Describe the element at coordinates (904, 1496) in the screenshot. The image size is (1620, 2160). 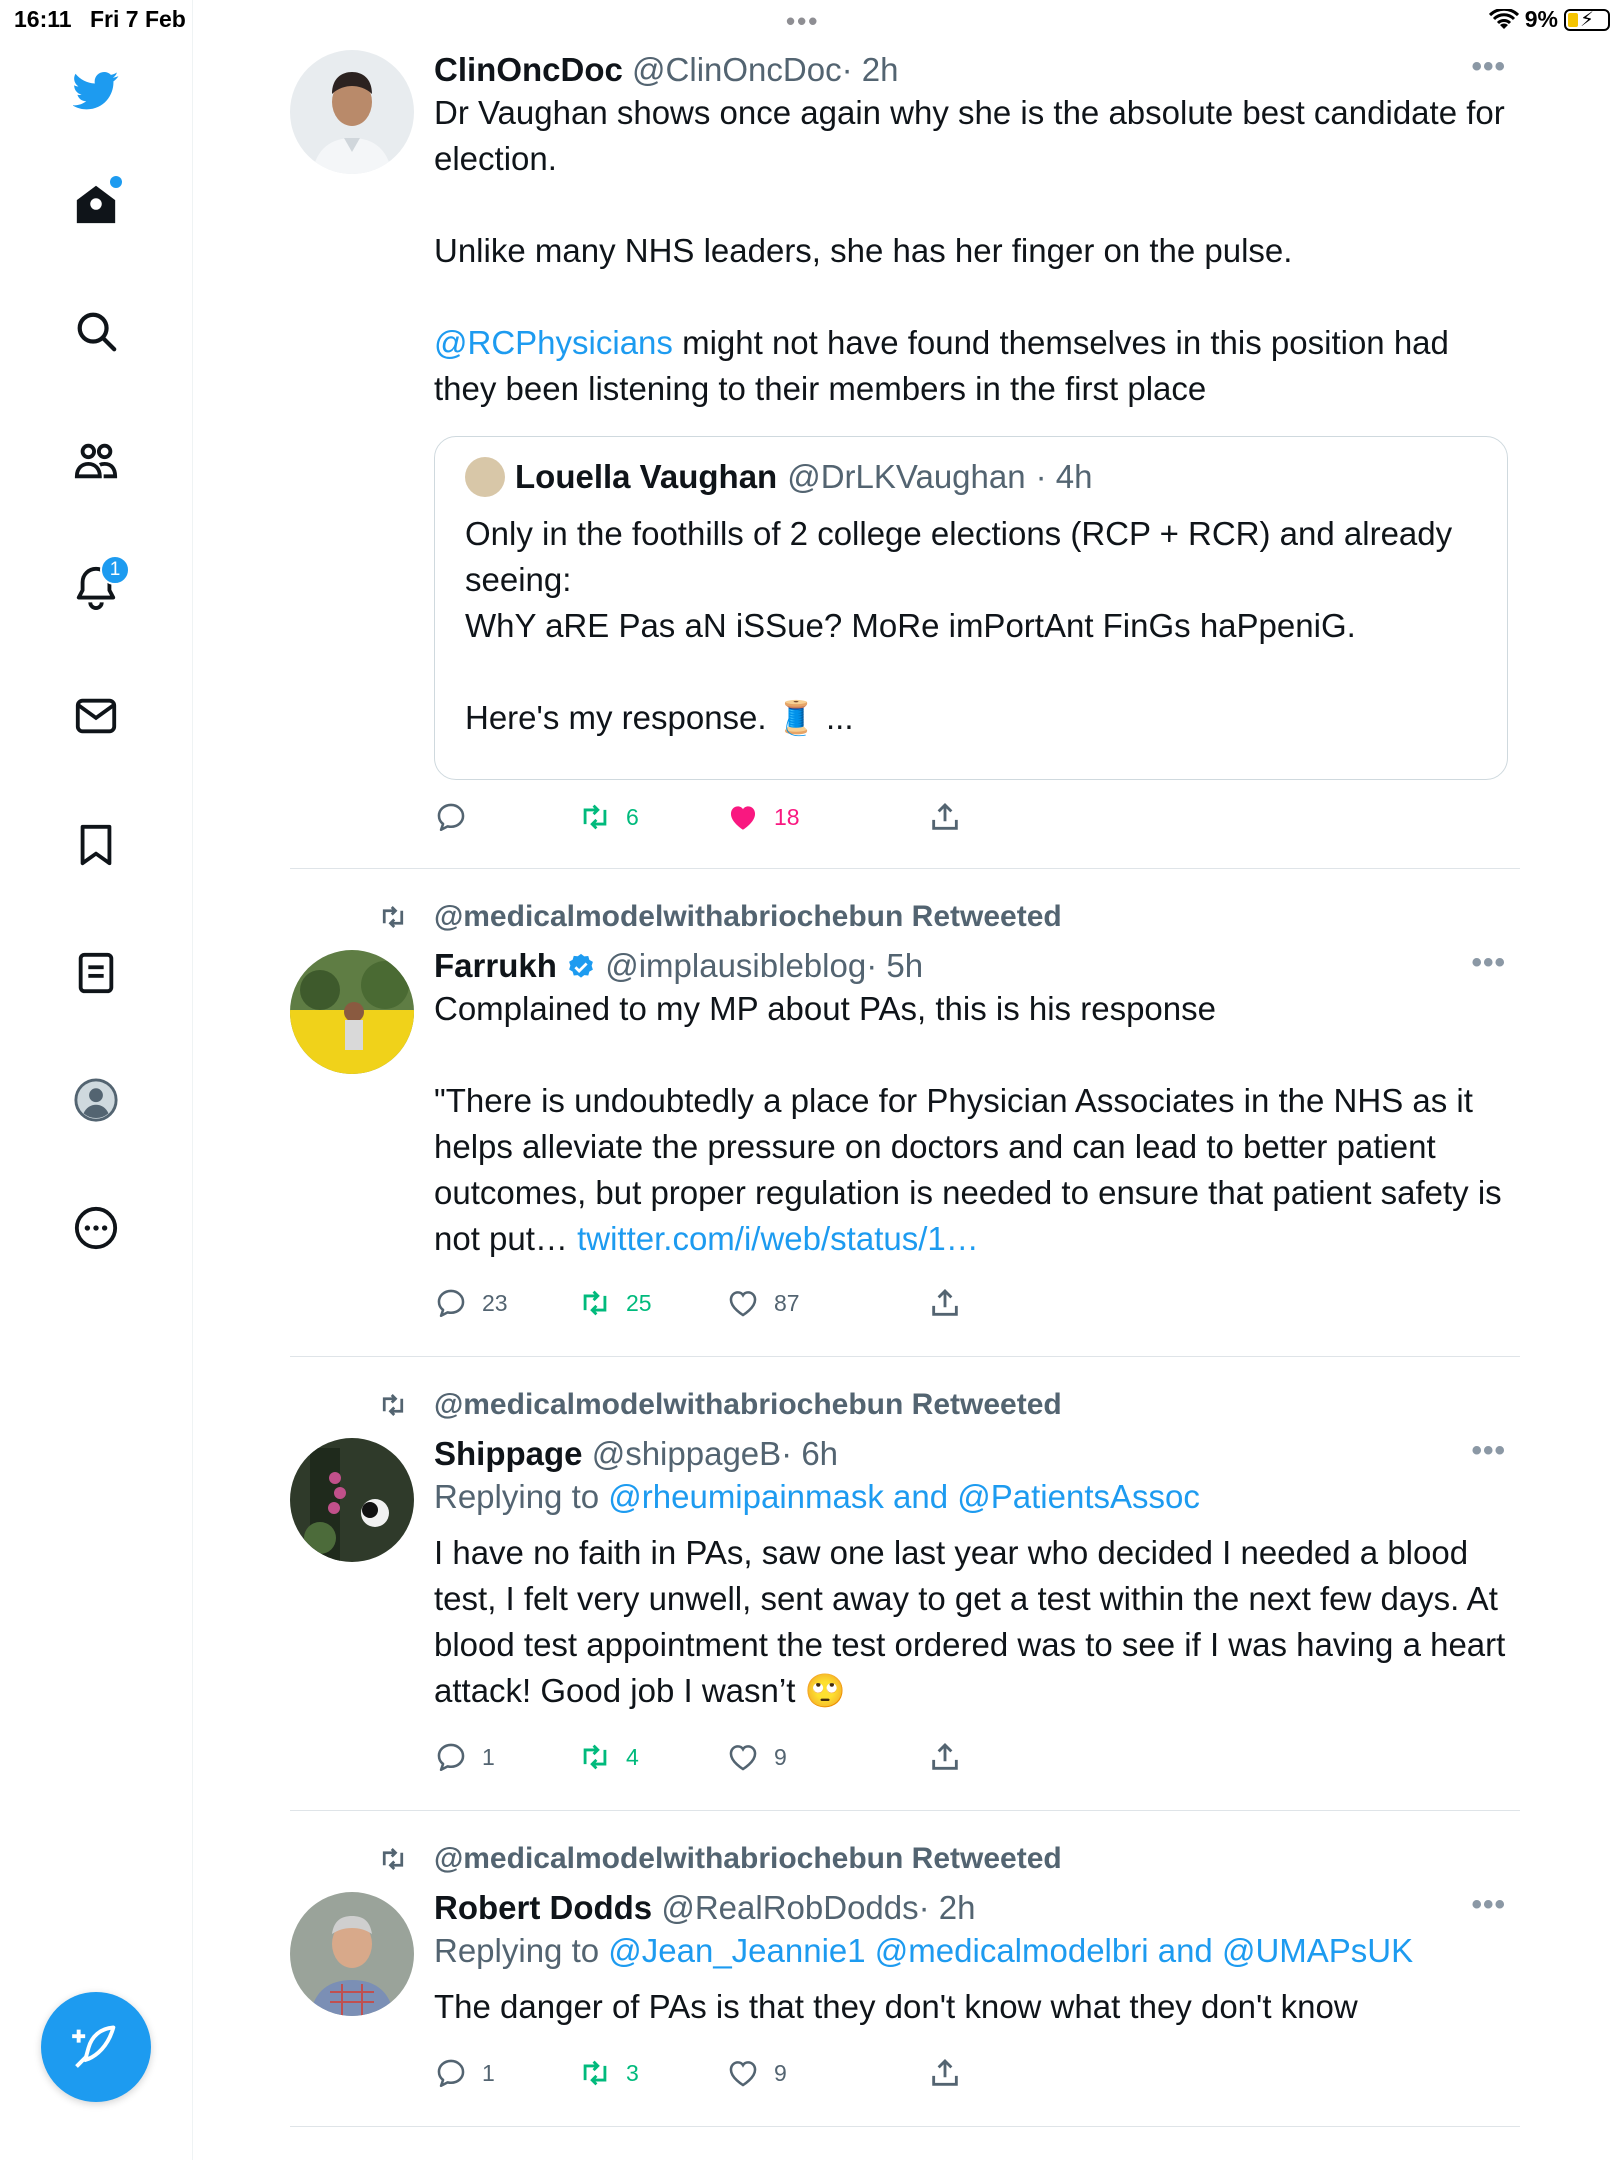
I see `replying-to-mentions: @rheumipainmask and @PatientsAssoc` at that location.